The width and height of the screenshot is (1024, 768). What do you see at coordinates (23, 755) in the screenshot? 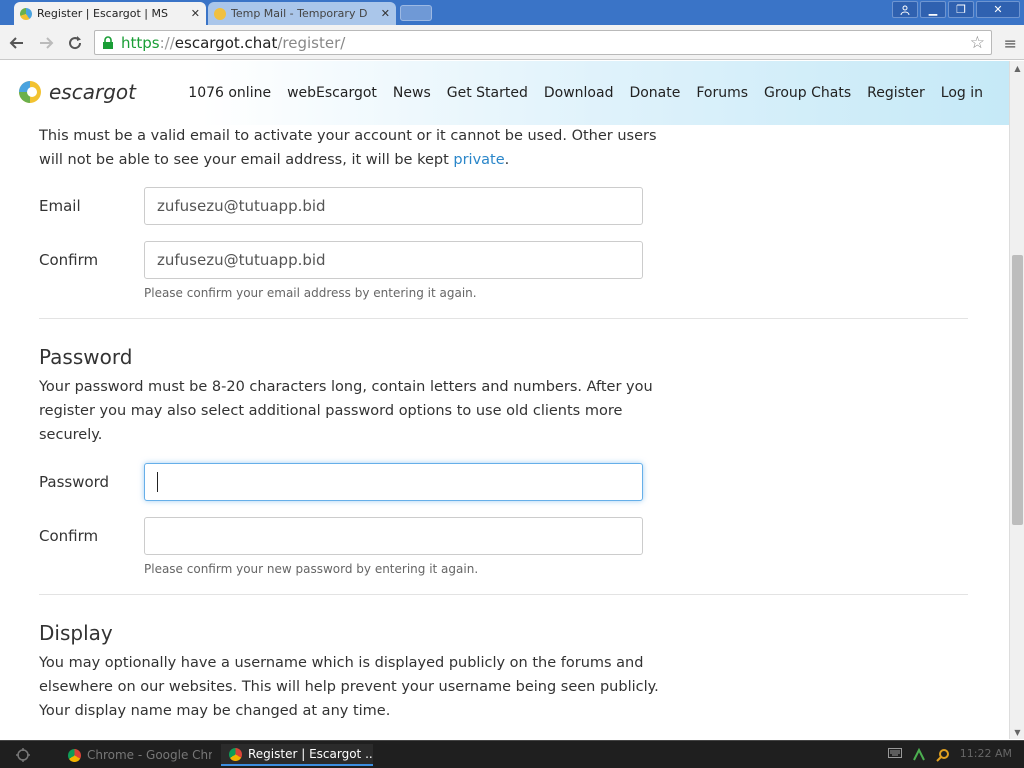
I see `start-menu-icon` at bounding box center [23, 755].